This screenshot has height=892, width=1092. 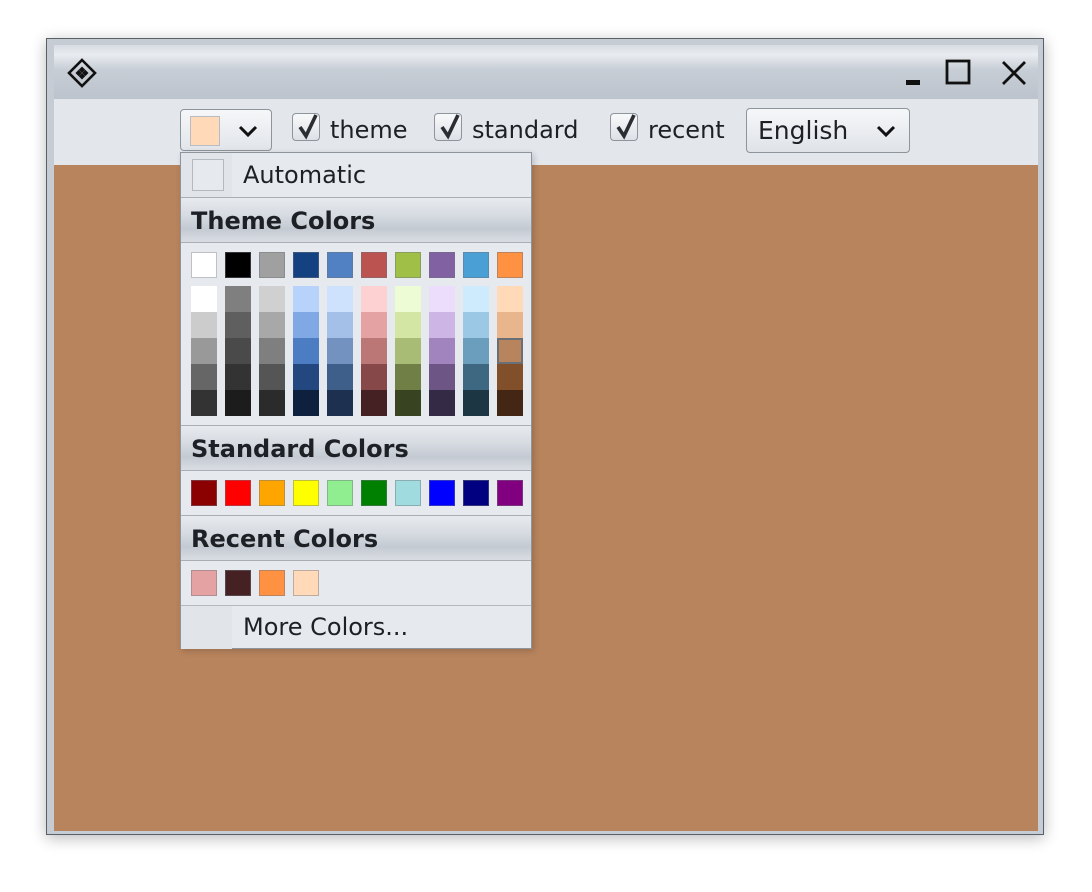 What do you see at coordinates (208, 175) in the screenshot?
I see `automatic-swatch` at bounding box center [208, 175].